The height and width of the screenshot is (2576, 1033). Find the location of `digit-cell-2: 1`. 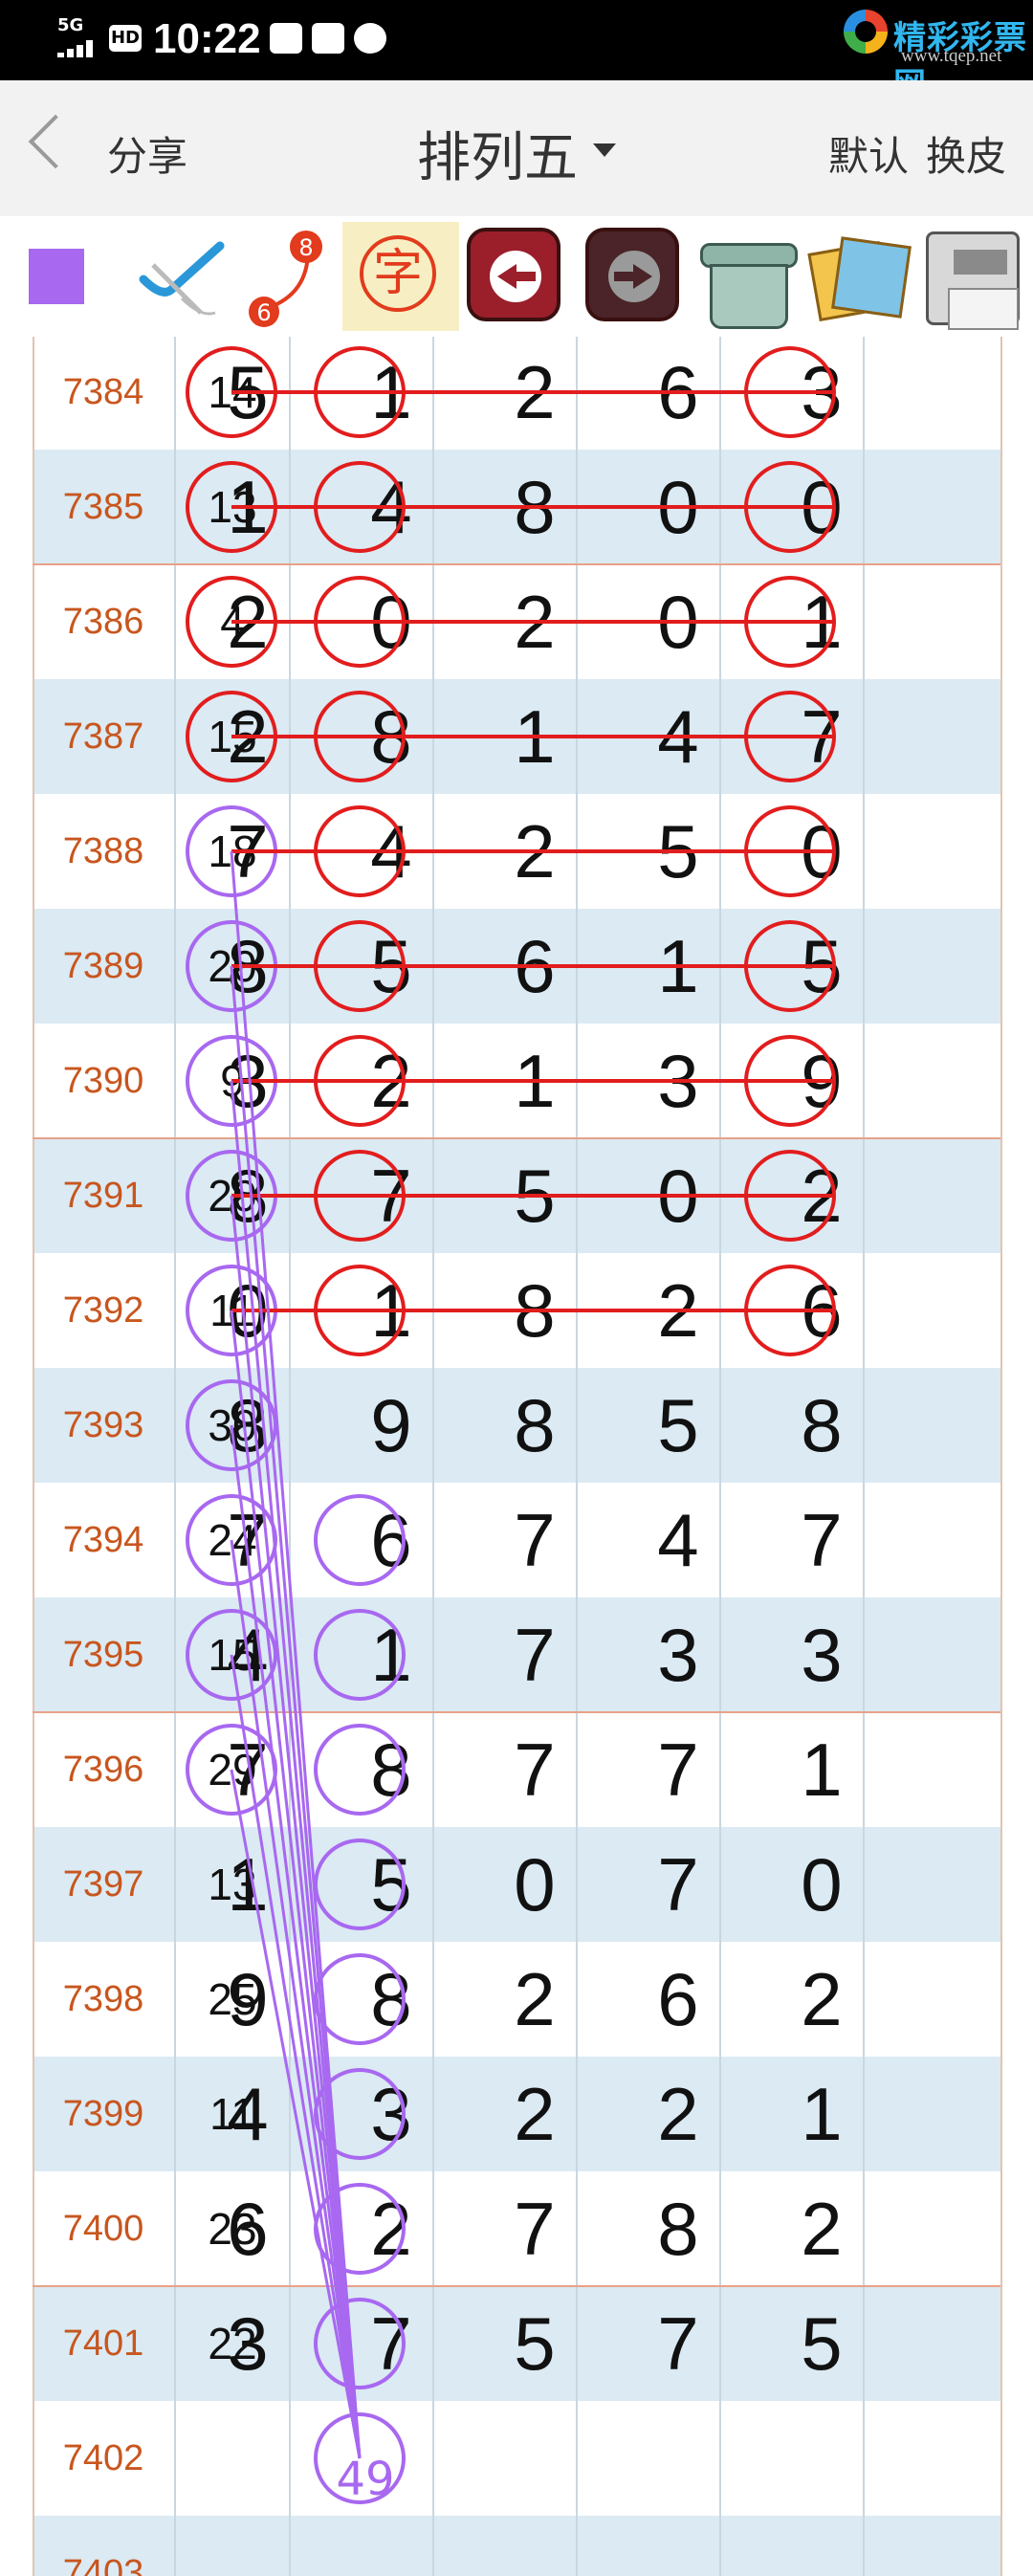

digit-cell-2: 1 is located at coordinates (391, 1311).